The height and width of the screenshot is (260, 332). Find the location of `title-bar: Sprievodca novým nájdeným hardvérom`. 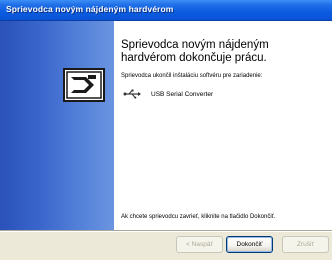

title-bar: Sprievodca novým nájdeným hardvérom is located at coordinates (166, 10).